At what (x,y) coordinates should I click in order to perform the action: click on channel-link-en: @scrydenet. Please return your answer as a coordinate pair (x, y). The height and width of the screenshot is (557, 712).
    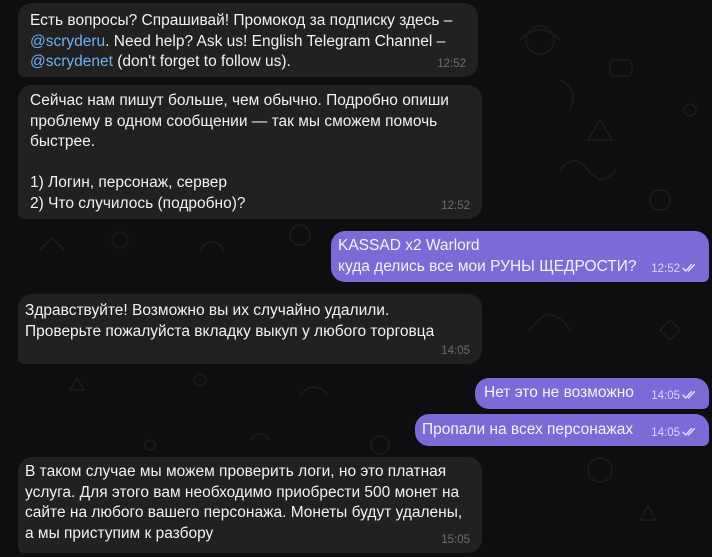
    Looking at the image, I should click on (71, 61).